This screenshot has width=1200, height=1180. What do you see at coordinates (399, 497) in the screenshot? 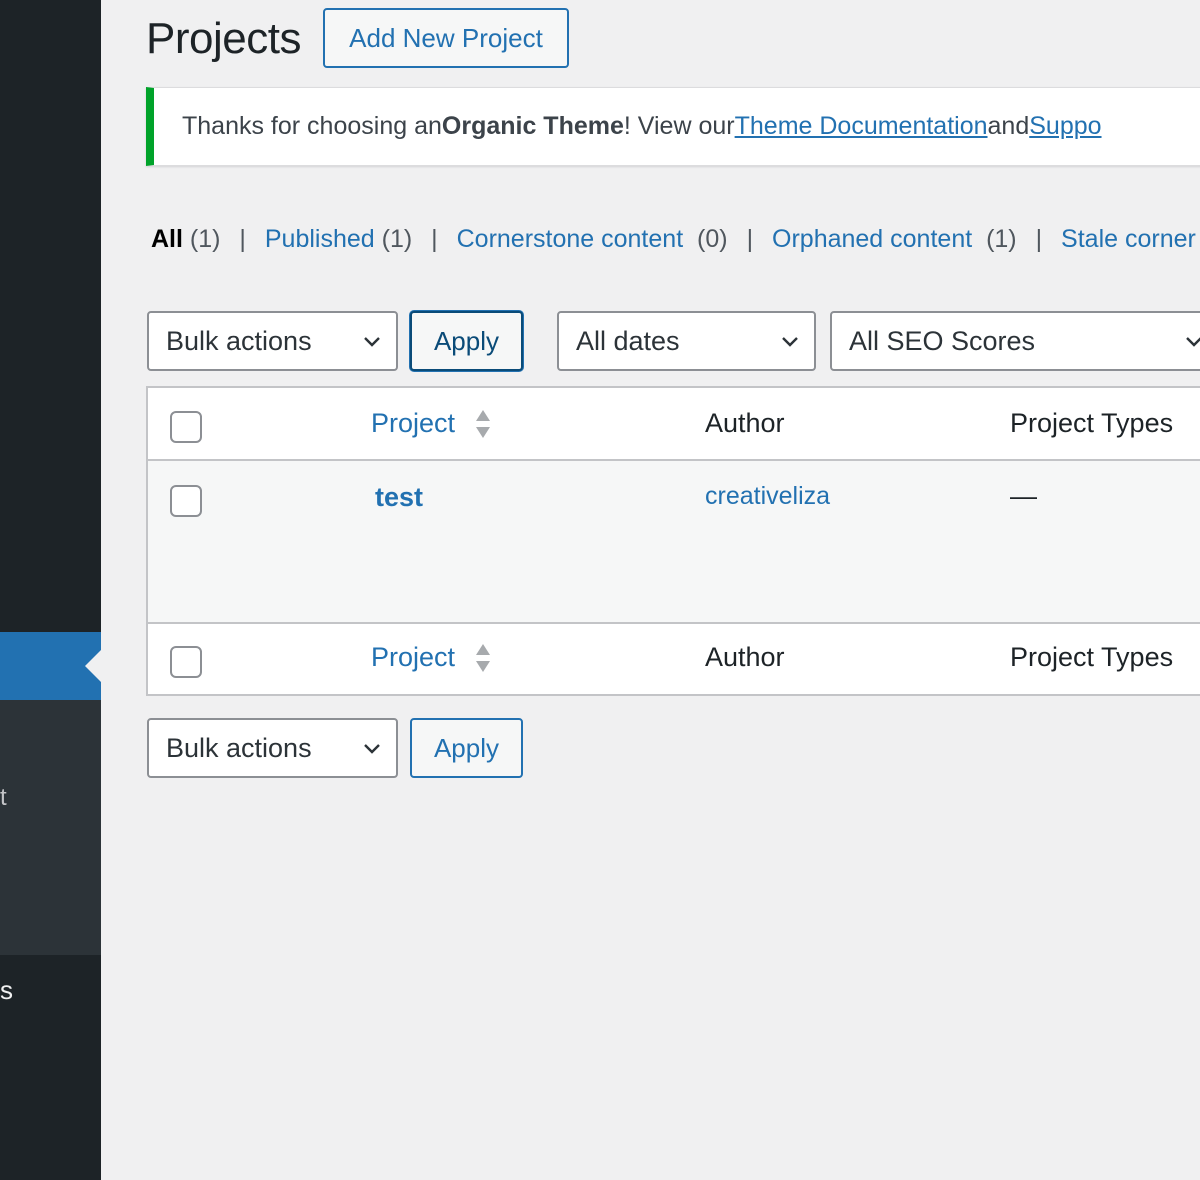
I see `project-title-link: test` at bounding box center [399, 497].